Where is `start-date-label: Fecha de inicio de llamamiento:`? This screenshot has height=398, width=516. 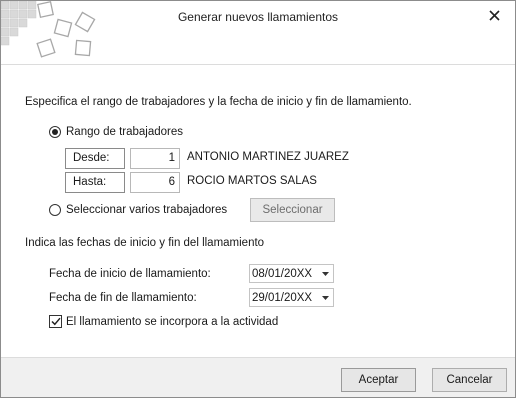 start-date-label: Fecha de inicio de llamamiento: is located at coordinates (130, 274).